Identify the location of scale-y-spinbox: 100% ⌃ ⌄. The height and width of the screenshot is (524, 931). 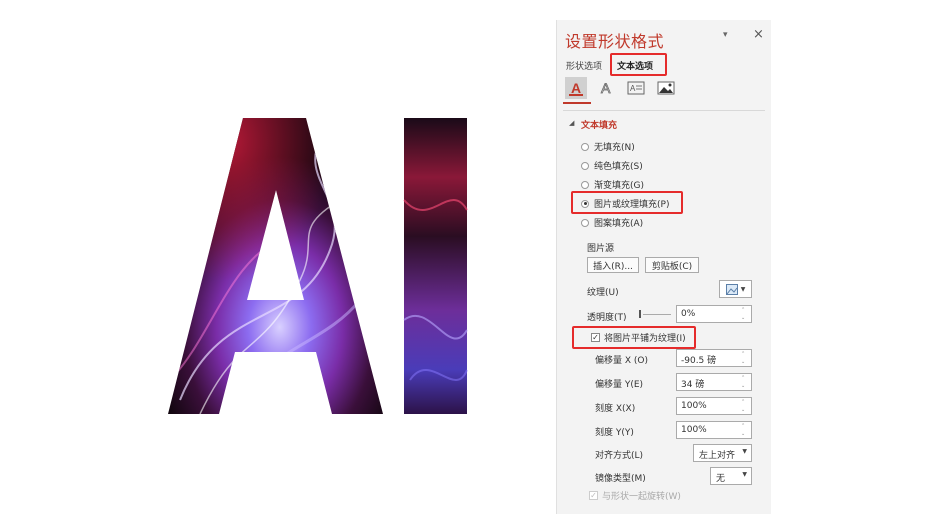
(714, 430).